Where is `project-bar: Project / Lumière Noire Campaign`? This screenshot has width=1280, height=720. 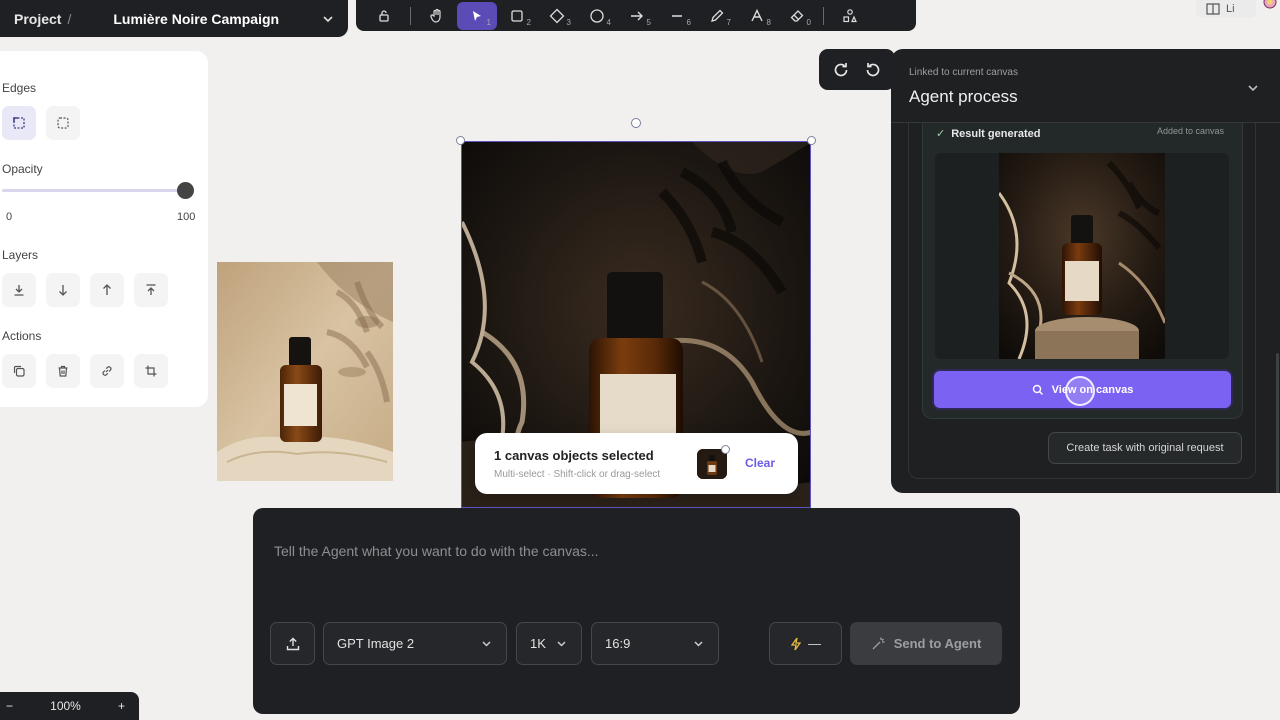 project-bar: Project / Lumière Noire Campaign is located at coordinates (174, 18).